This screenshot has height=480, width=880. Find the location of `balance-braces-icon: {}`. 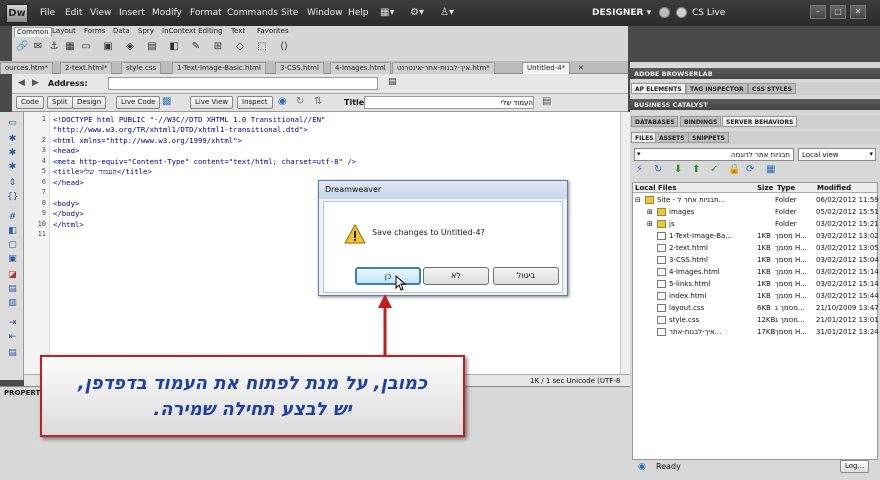

balance-braces-icon: {} is located at coordinates (12, 197).